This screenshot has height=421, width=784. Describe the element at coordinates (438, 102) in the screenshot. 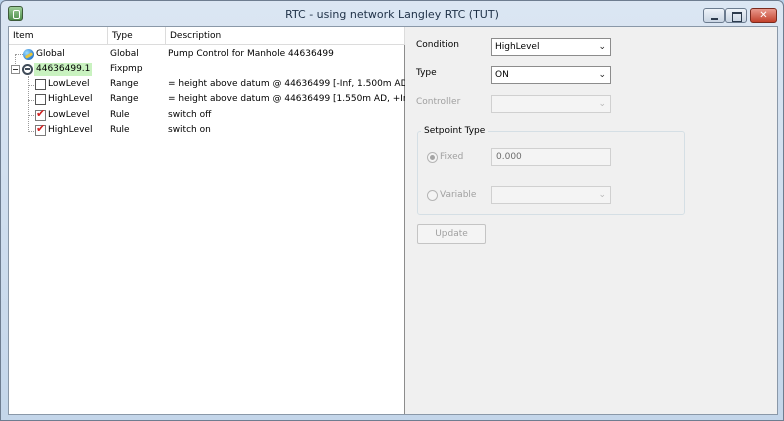

I see `controller-label: Controller` at that location.